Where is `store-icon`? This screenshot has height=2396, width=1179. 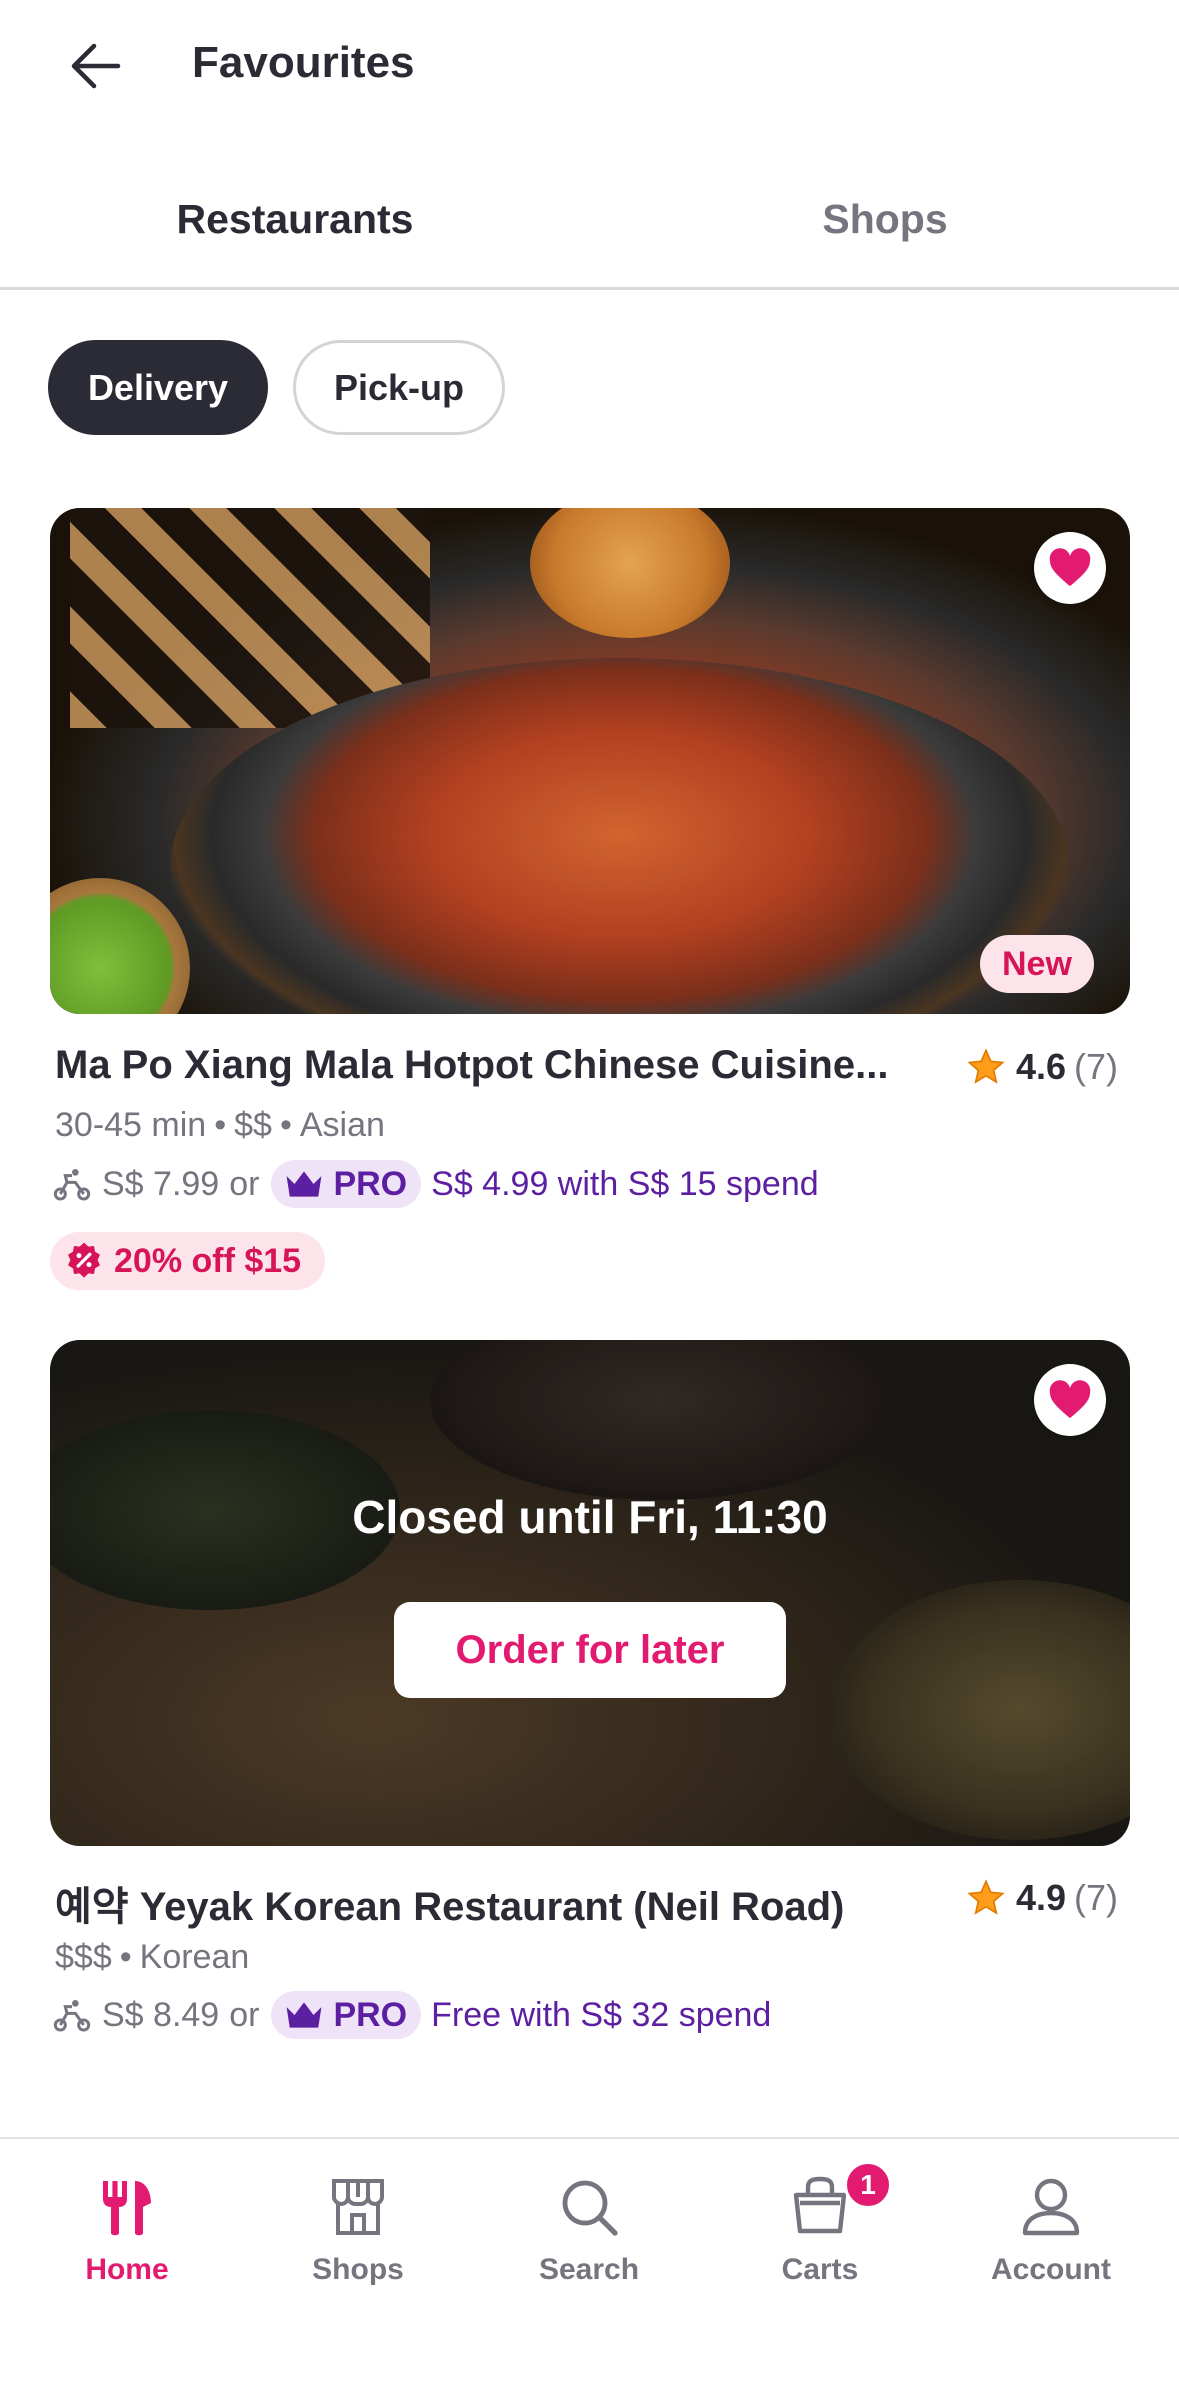
store-icon is located at coordinates (358, 2207).